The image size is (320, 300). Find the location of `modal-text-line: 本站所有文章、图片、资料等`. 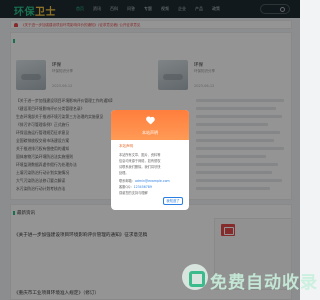

modal-text-line: 本站所有文章、图片、资料等 is located at coordinates (140, 155).